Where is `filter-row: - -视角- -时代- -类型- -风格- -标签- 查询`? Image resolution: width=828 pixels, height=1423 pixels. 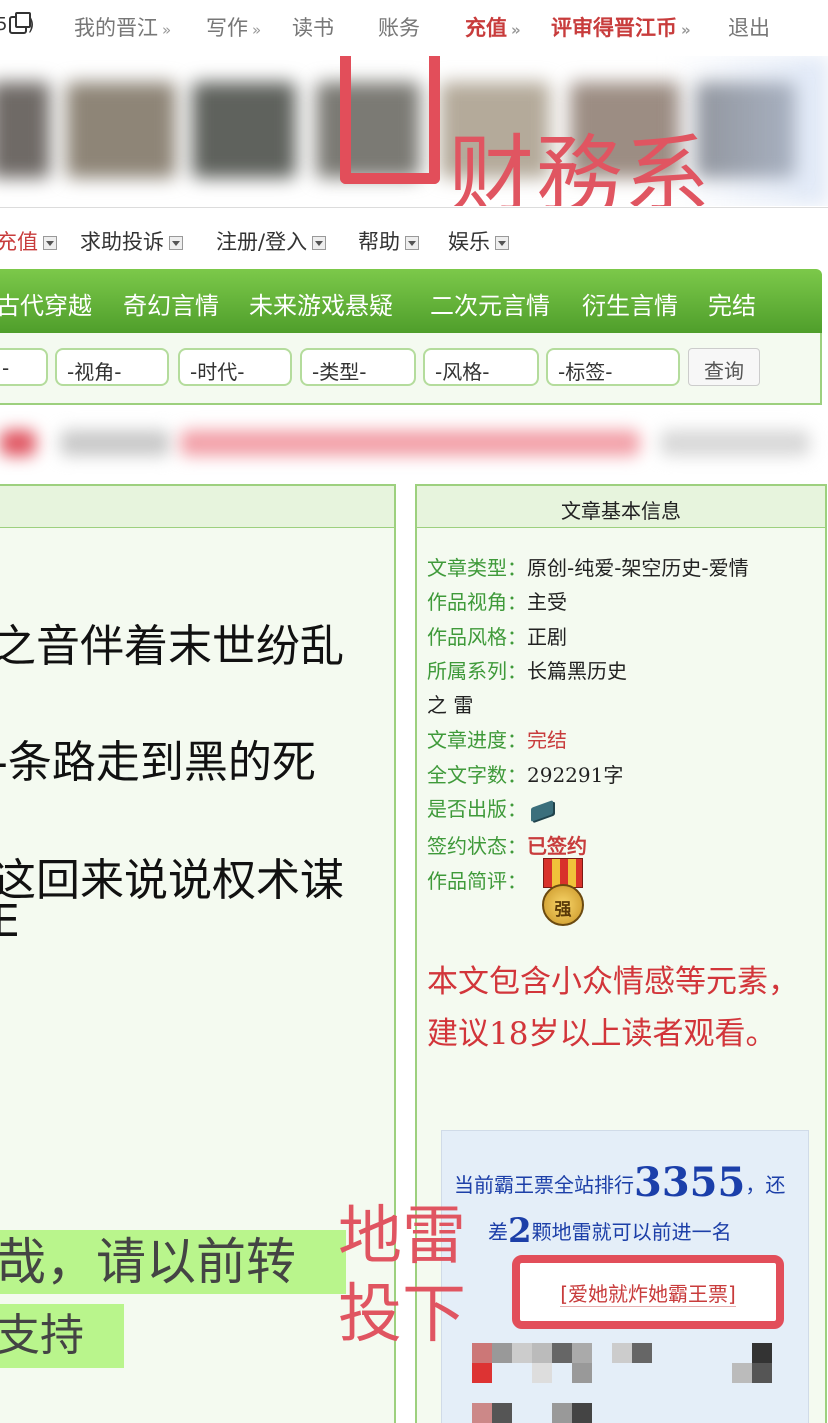
filter-row: - -视角- -时代- -类型- -风格- -标签- 查询 is located at coordinates (411, 369).